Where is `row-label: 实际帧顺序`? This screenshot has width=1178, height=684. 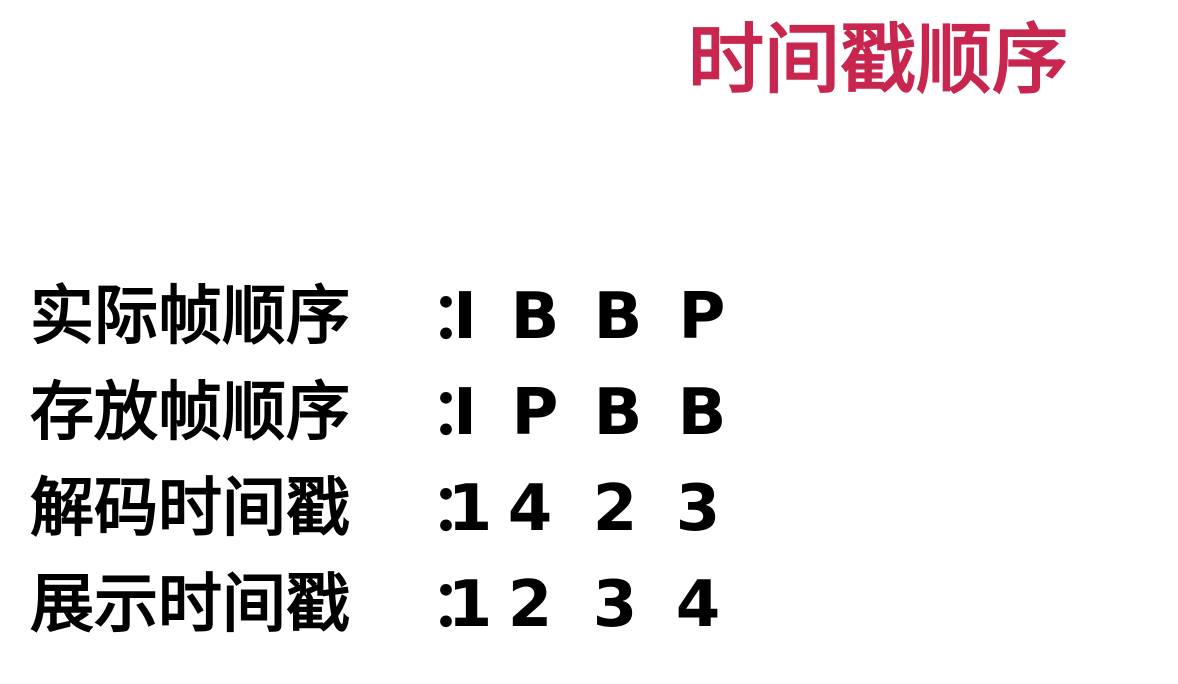 row-label: 实际帧顺序 is located at coordinates (190, 317).